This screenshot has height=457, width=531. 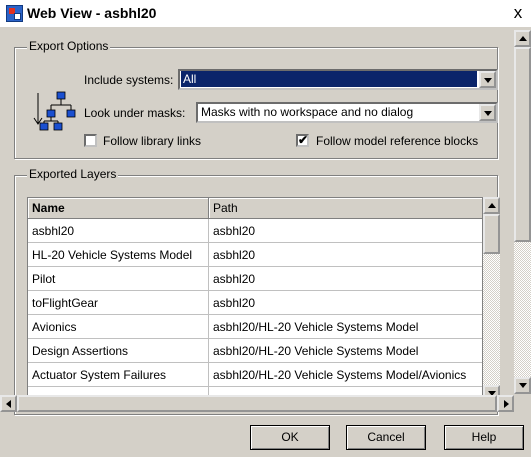 I want to click on look-under-masks-value: Masks with no workspace and no dialog, so click(x=307, y=112).